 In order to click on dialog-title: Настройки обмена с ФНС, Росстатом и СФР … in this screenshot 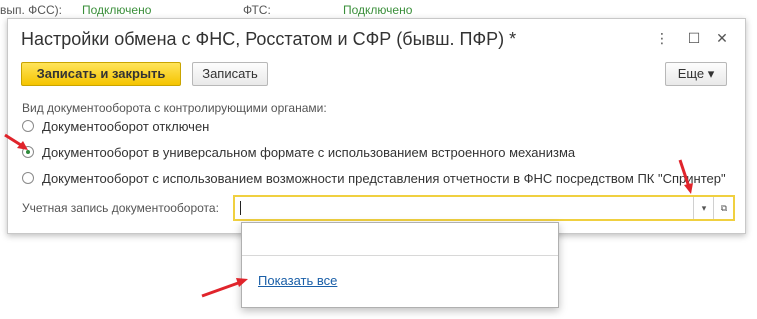, I will do `click(269, 39)`.